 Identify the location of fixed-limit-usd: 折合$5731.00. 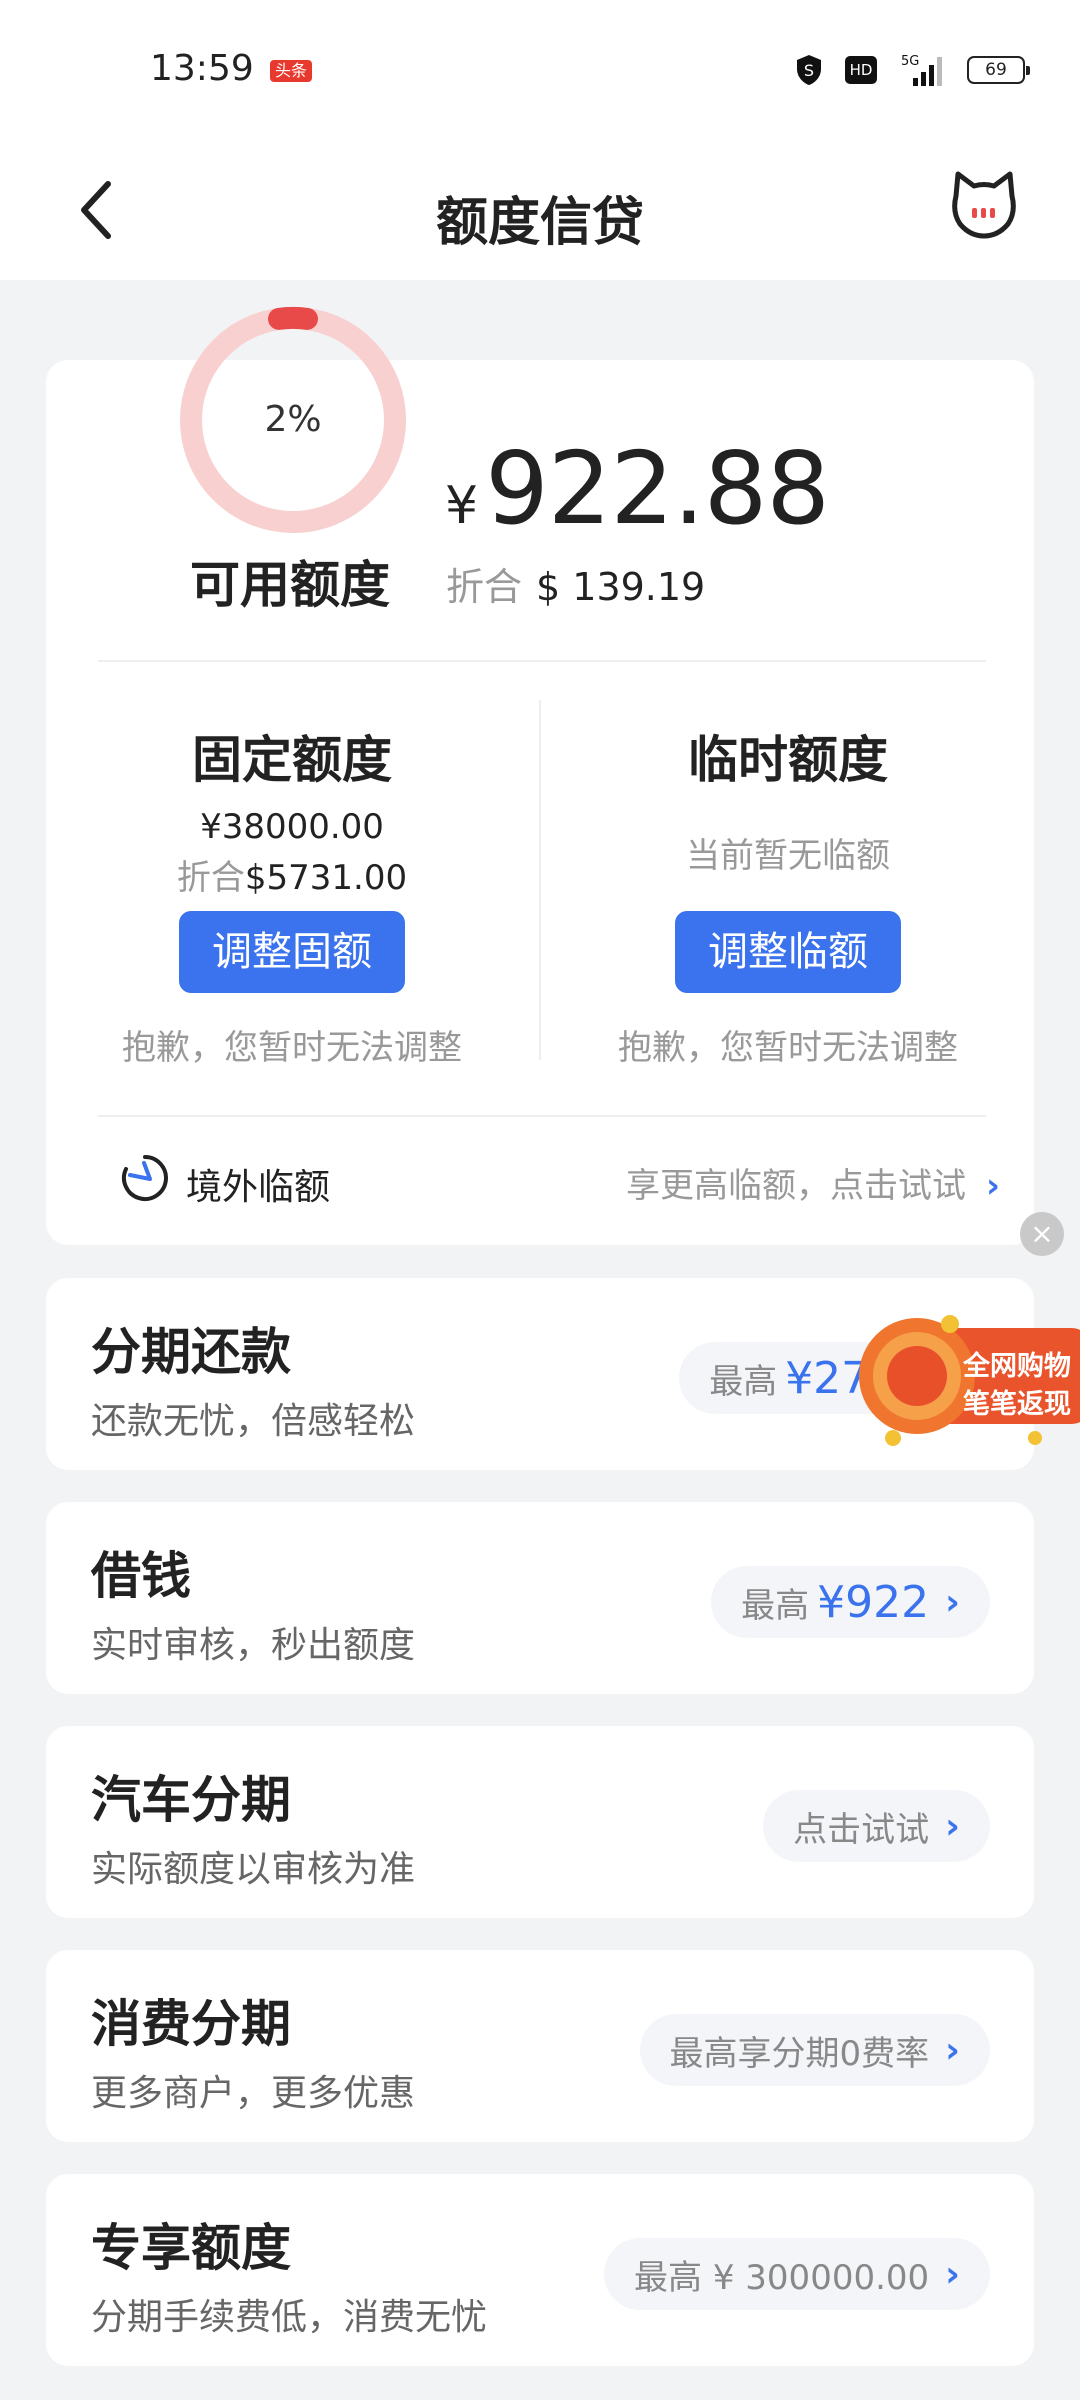
(292, 874).